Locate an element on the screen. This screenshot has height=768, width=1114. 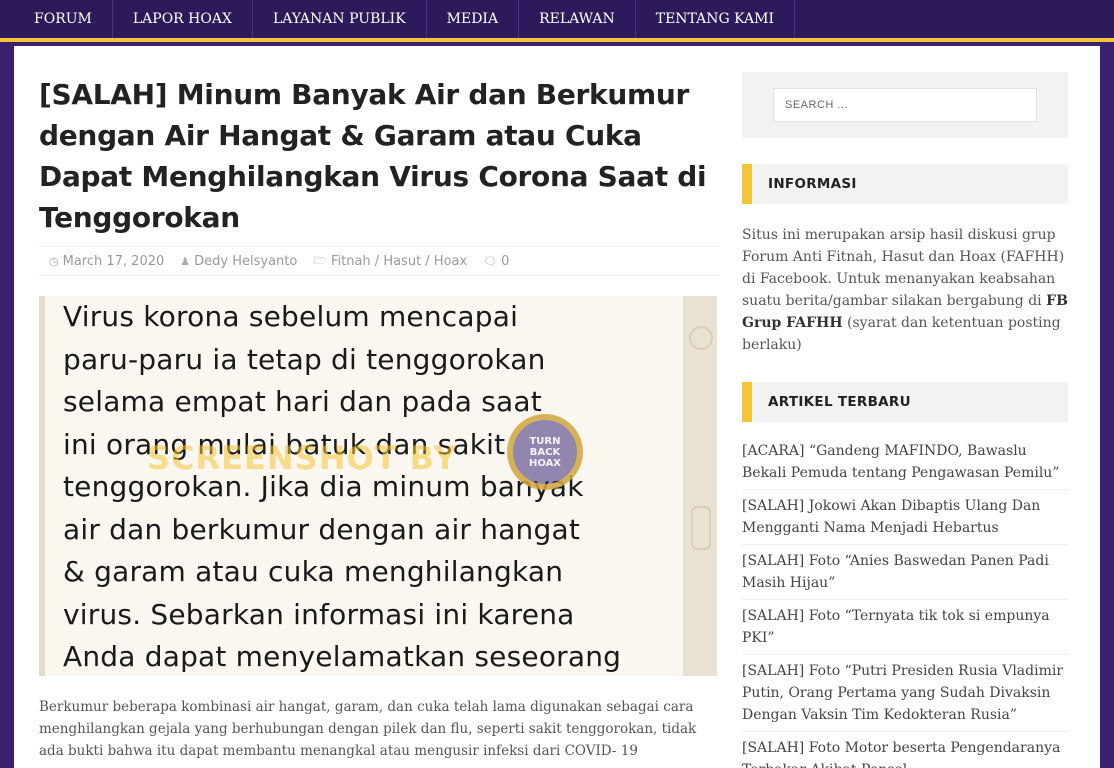
meta-comments: 🗨 0 is located at coordinates (496, 261).